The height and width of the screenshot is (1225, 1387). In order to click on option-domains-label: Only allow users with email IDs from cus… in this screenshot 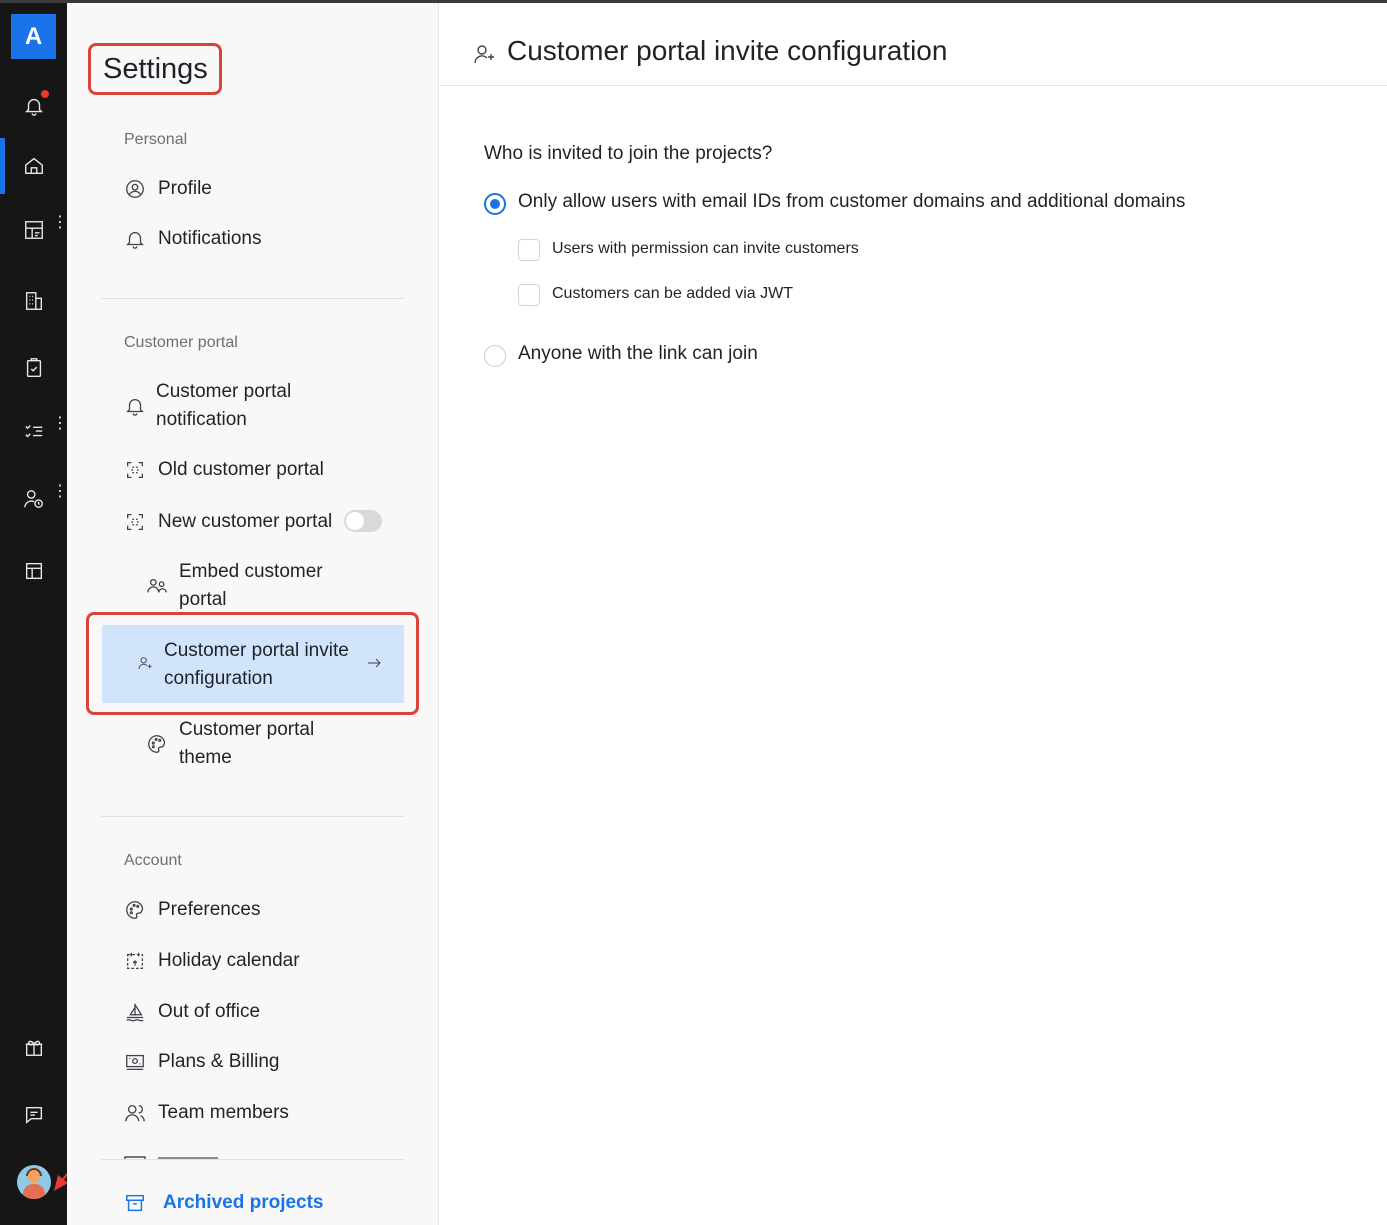, I will do `click(852, 201)`.